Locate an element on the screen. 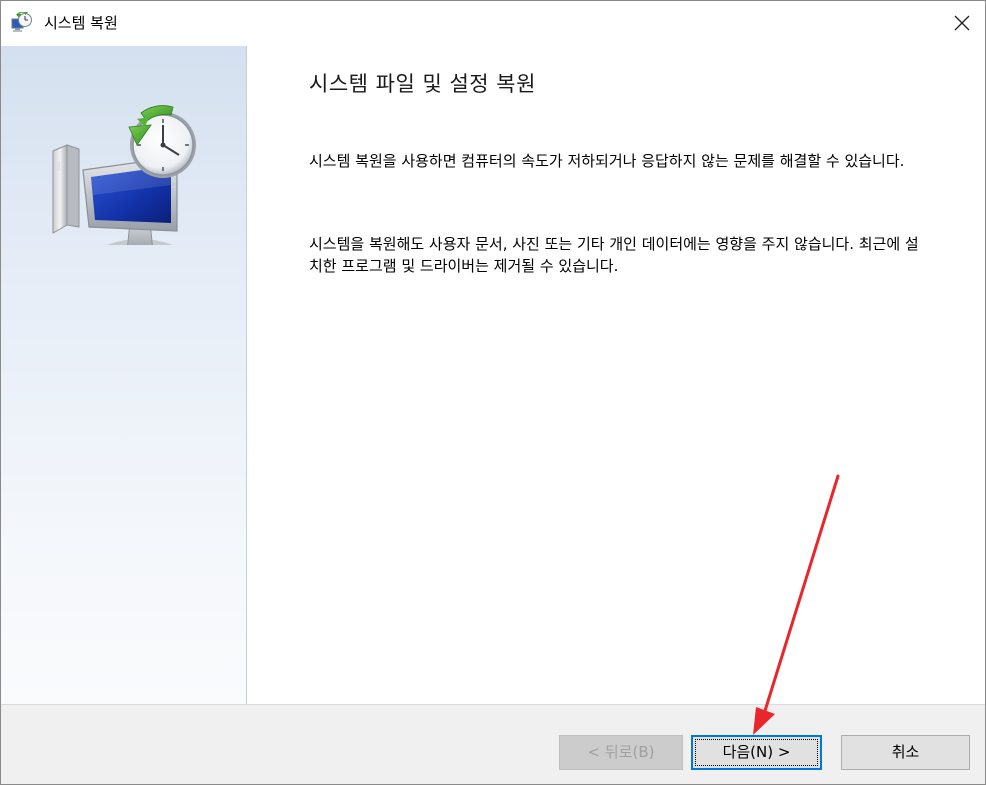  back-button-label: < 뒤로(B) is located at coordinates (621, 752).